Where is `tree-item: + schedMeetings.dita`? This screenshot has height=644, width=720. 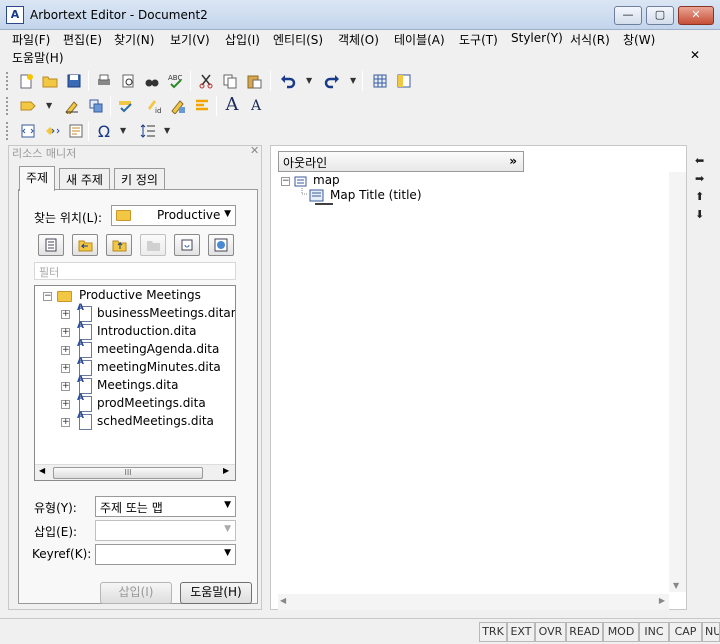 tree-item: + schedMeetings.dita is located at coordinates (147, 421).